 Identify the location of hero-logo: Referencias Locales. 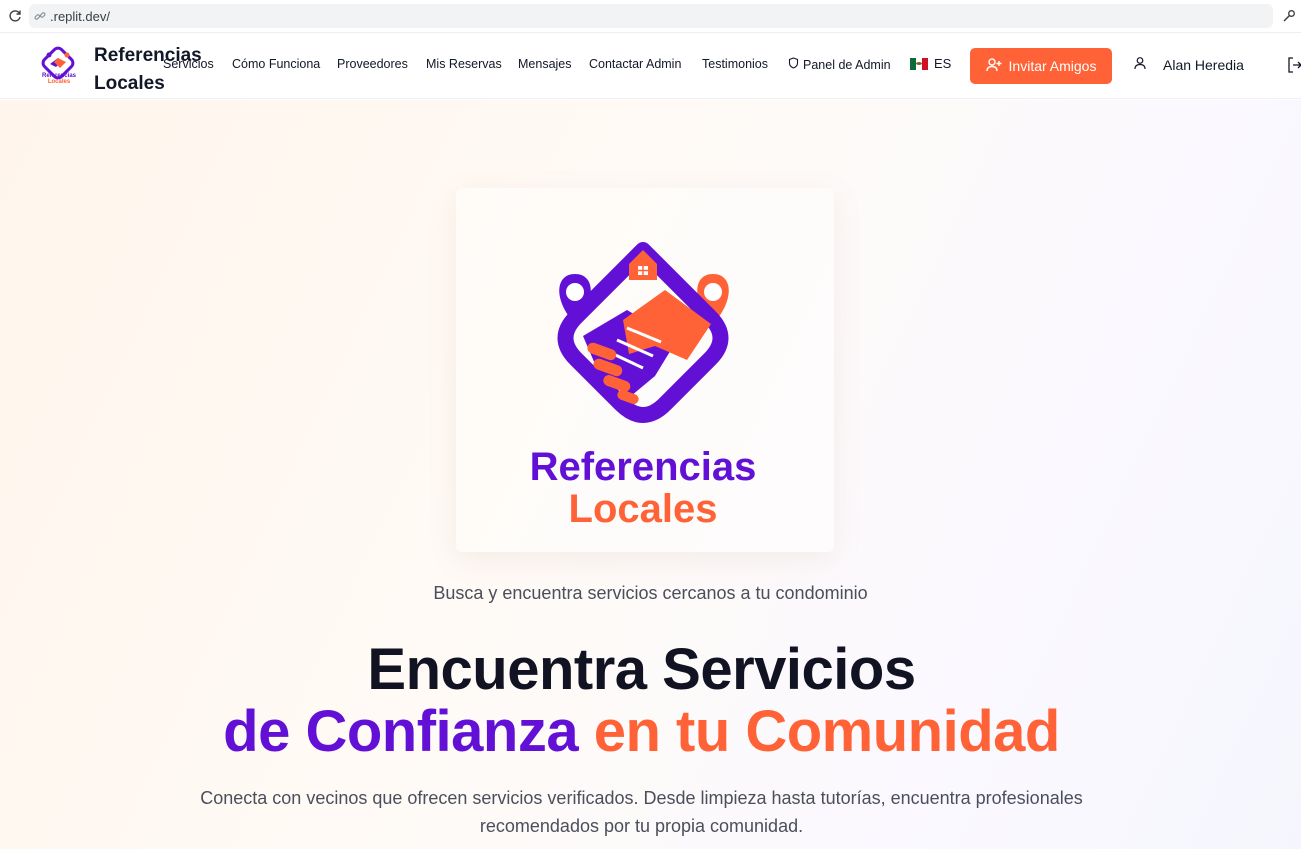
(645, 379).